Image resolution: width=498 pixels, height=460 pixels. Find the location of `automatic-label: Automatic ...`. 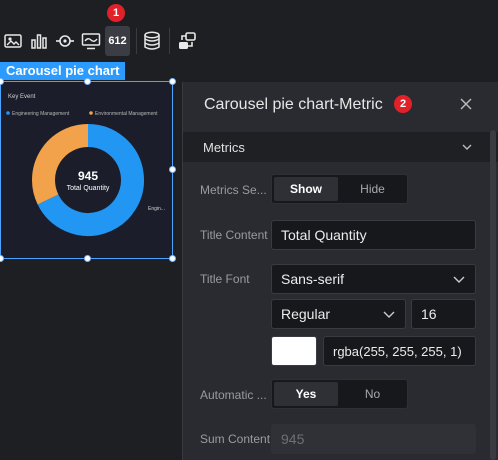

automatic-label: Automatic ... is located at coordinates (233, 395).